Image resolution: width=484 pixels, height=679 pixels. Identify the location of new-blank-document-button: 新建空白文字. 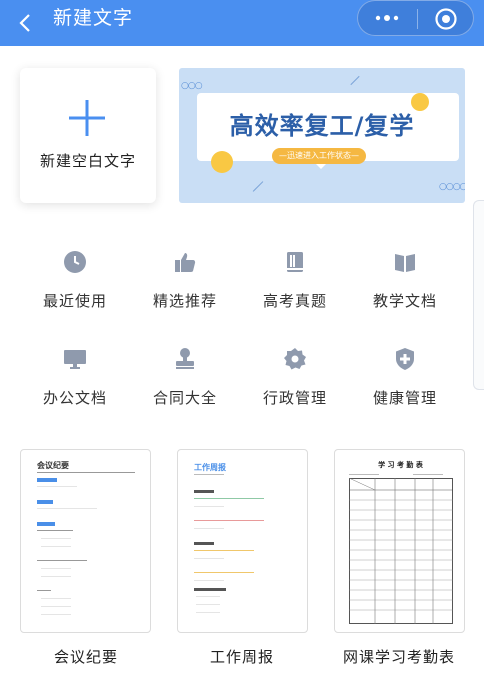
(88, 135).